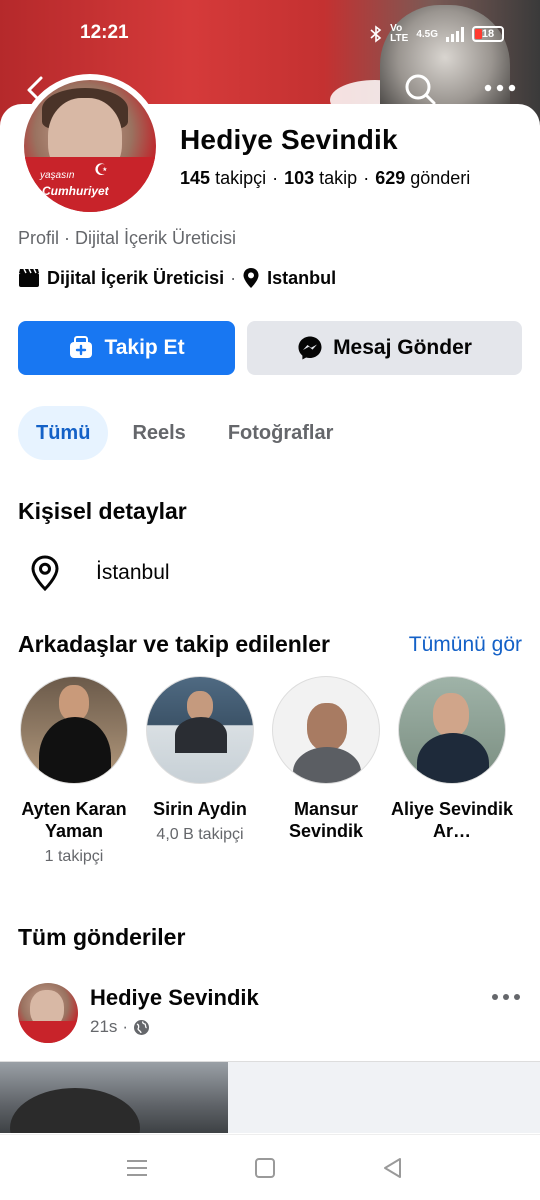 Image resolution: width=540 pixels, height=1200 pixels. Describe the element at coordinates (402, 347) in the screenshot. I see `message-button-label: Mesaj Gönder` at that location.